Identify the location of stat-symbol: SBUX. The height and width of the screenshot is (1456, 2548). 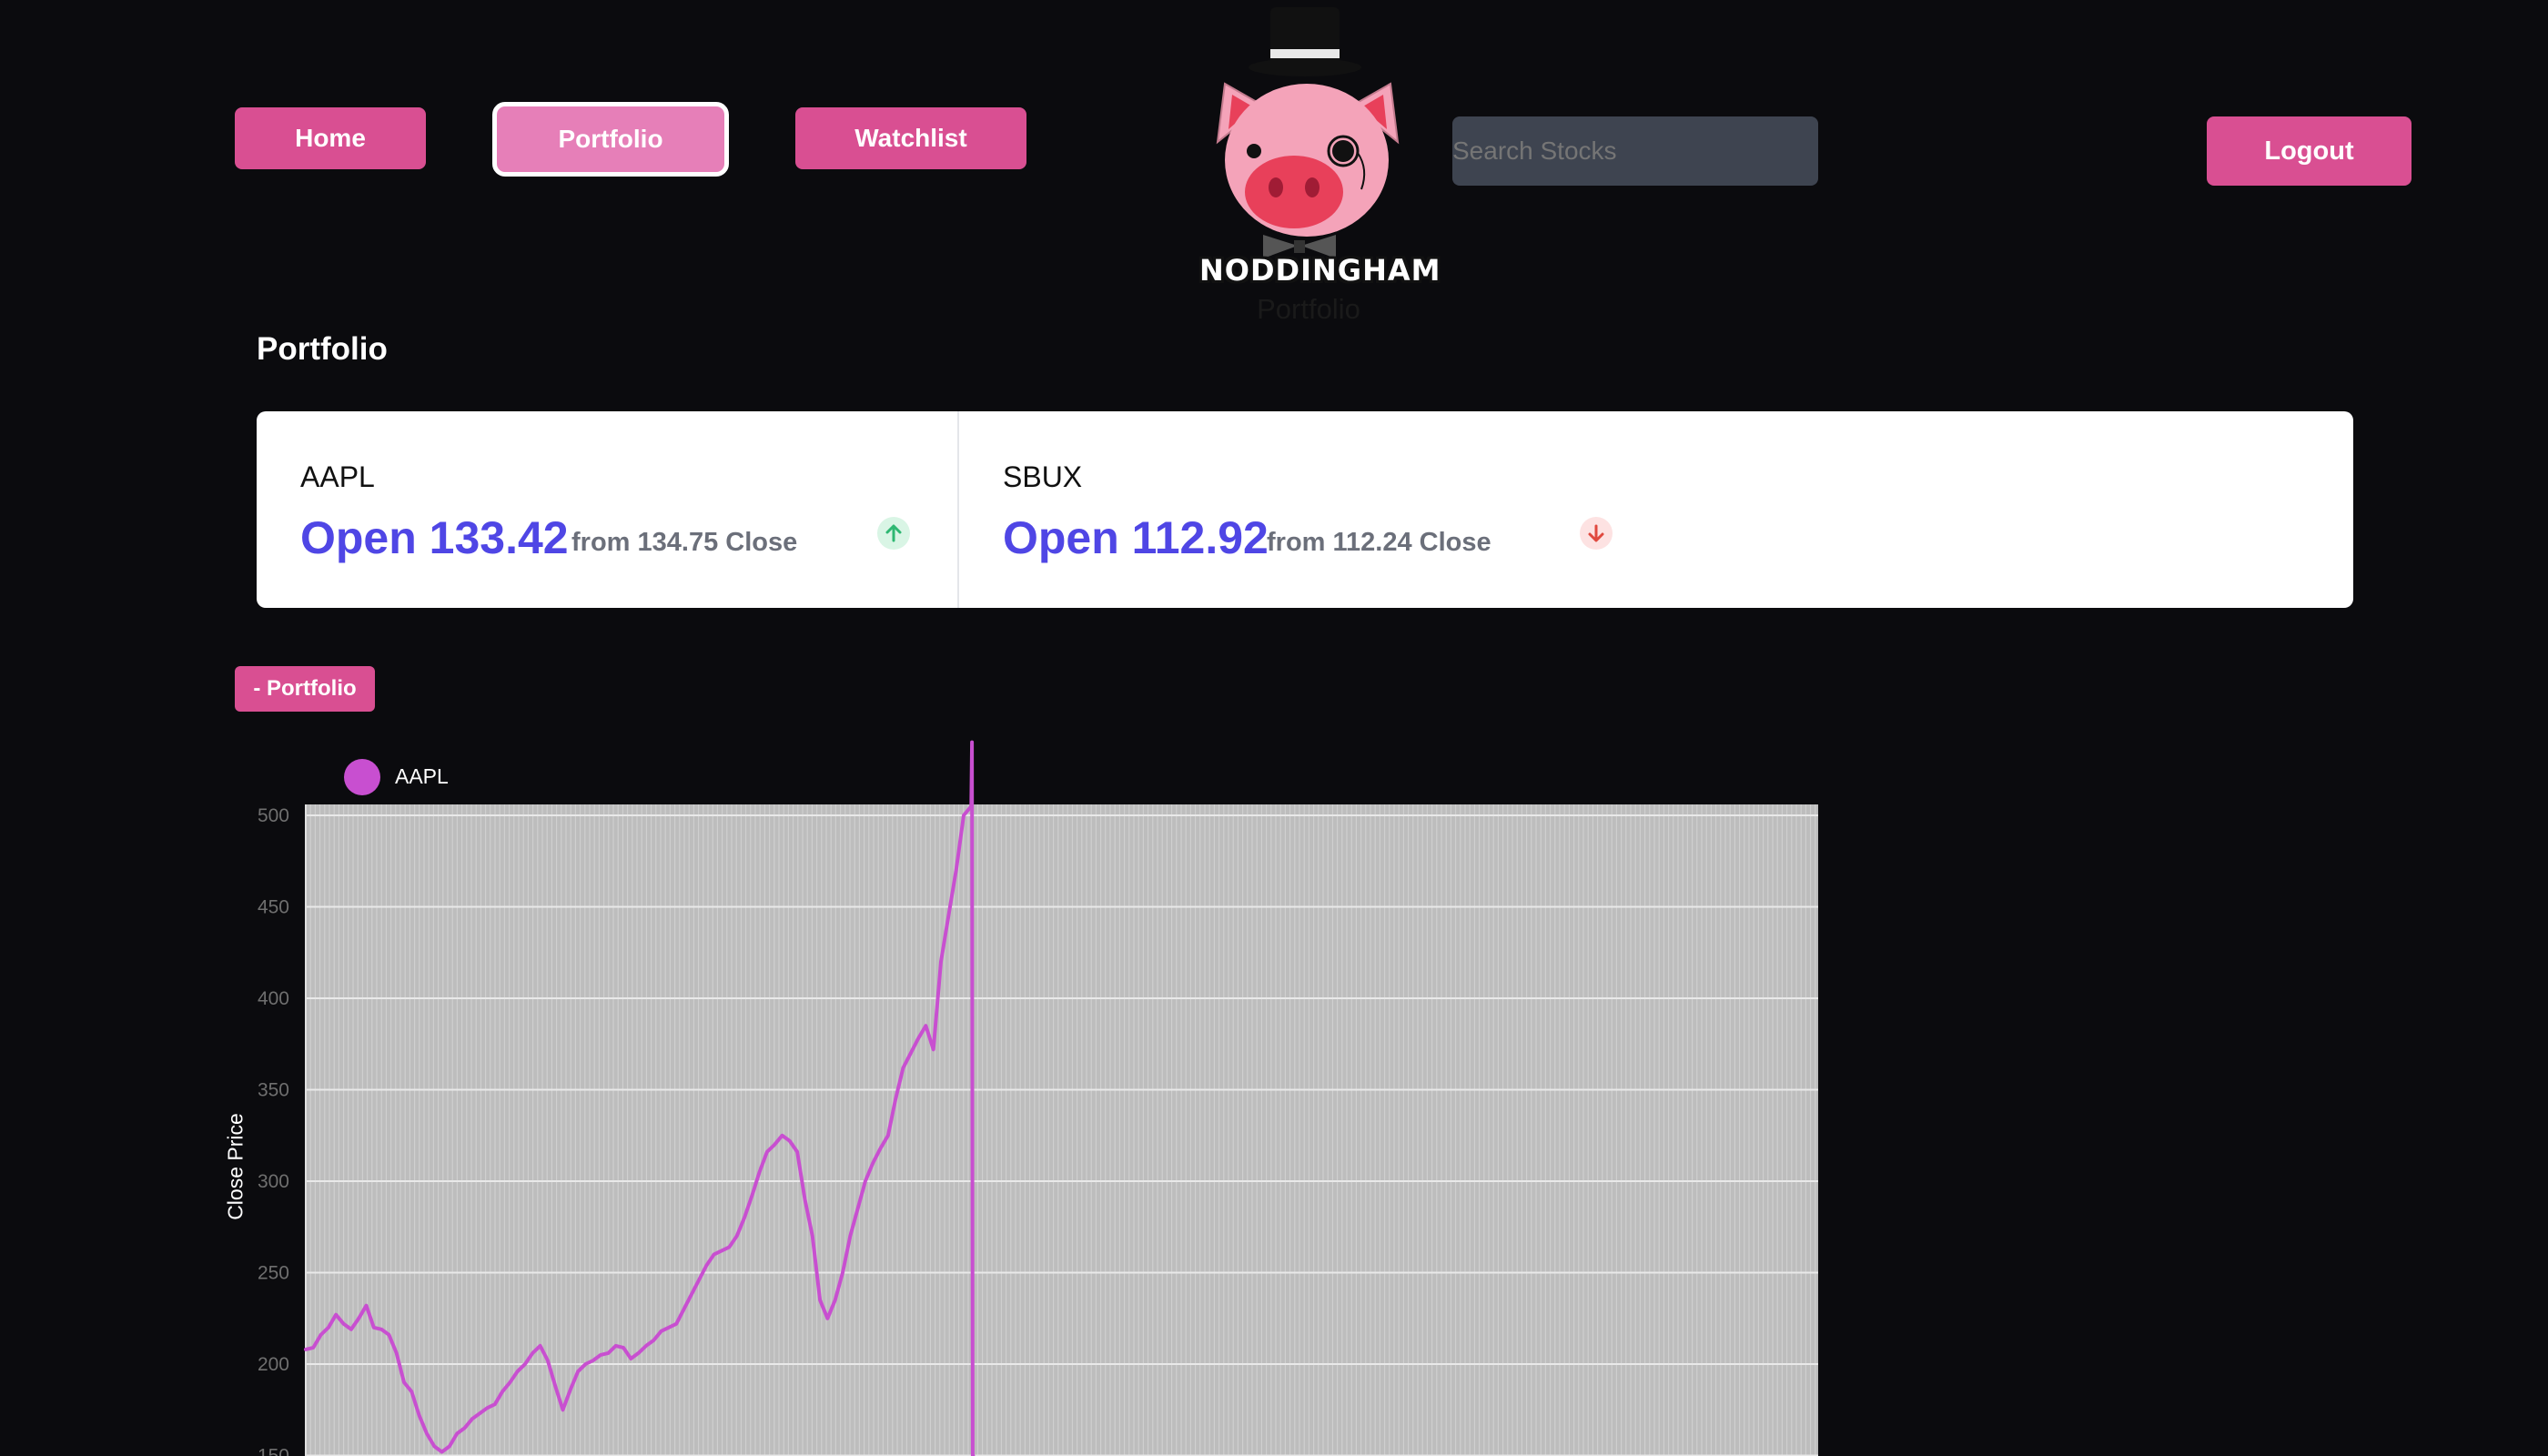
(1043, 477).